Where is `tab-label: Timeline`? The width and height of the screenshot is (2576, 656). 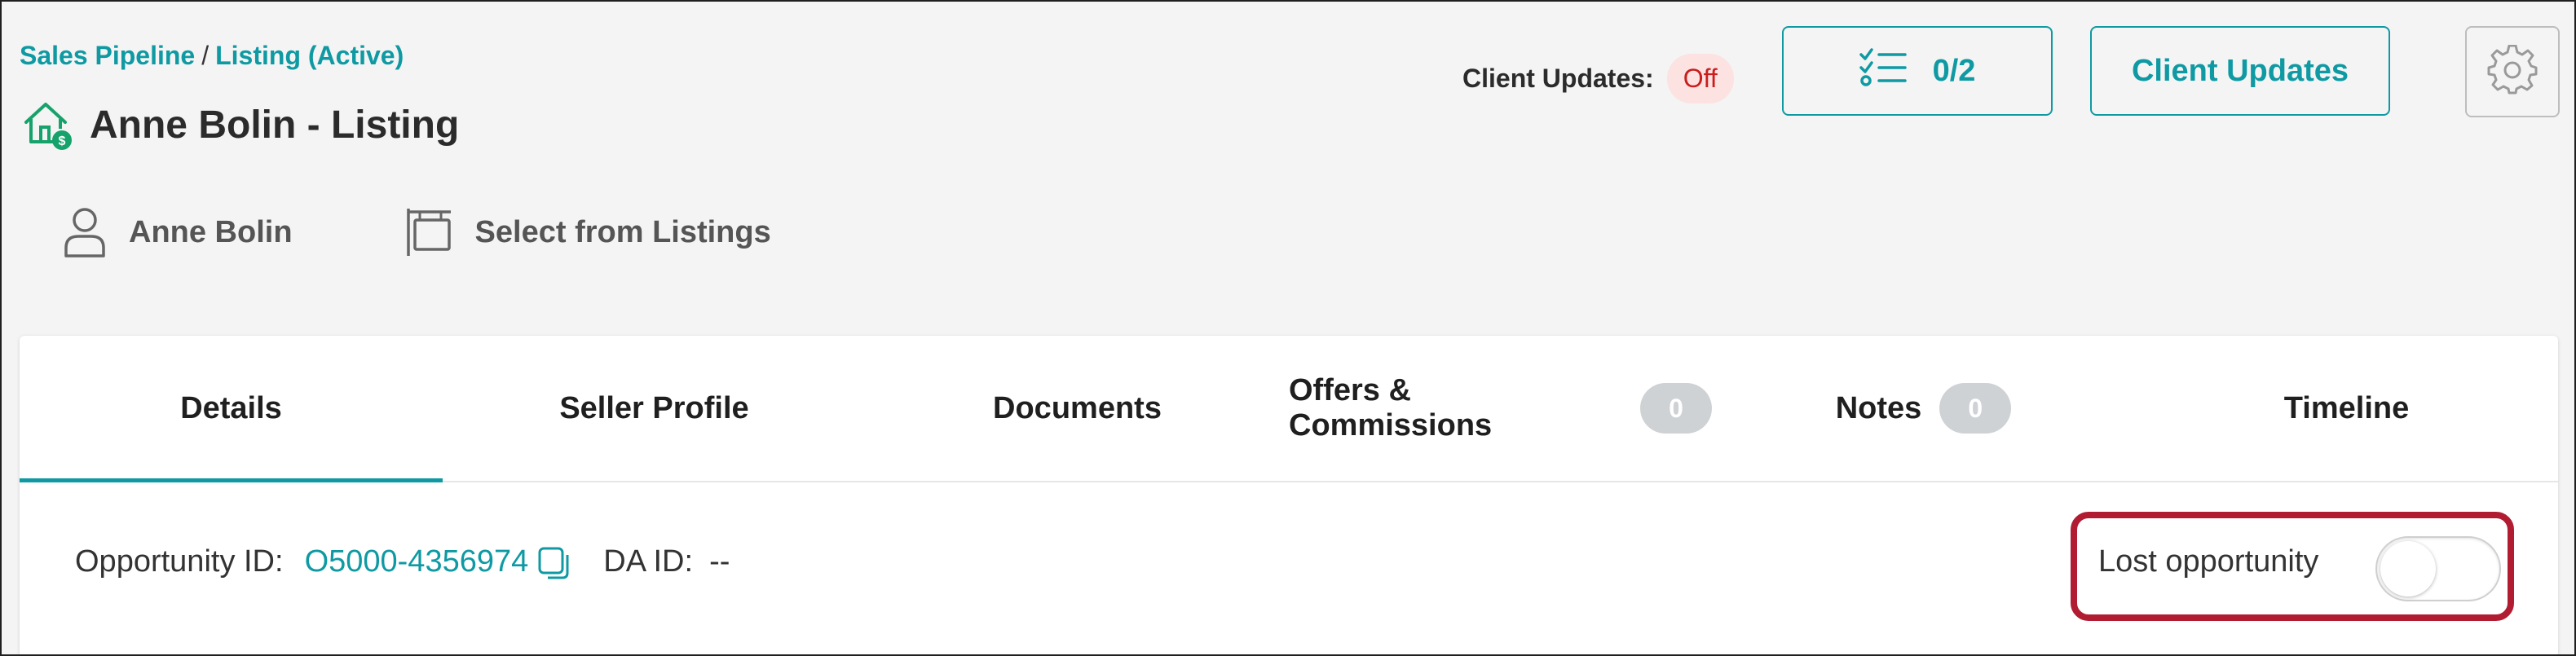
tab-label: Timeline is located at coordinates (2346, 407).